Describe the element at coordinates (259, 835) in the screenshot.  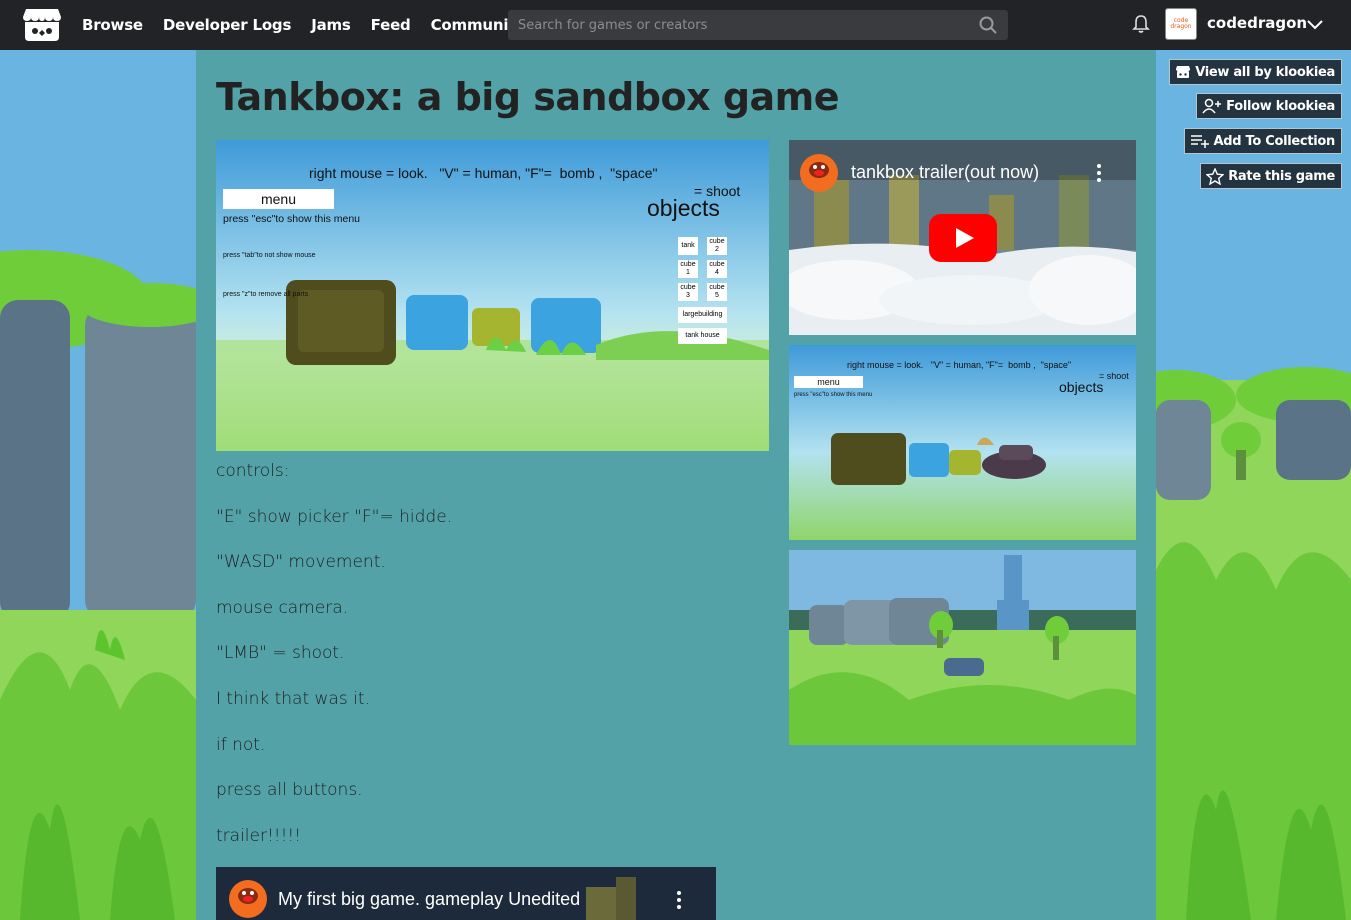
I see `description-line: trailer!!!!!` at that location.